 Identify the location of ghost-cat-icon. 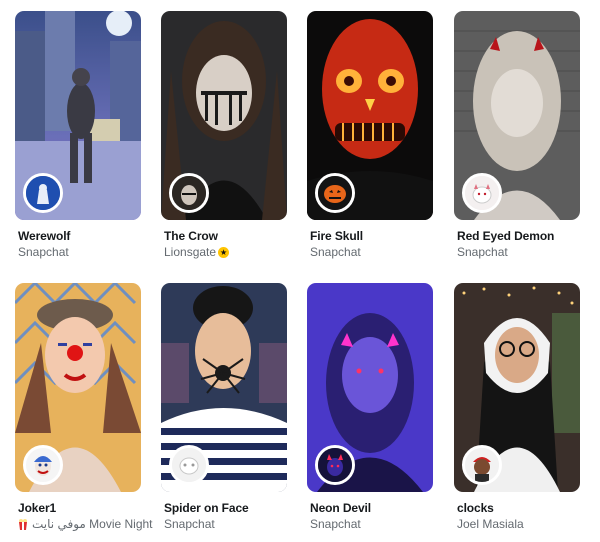
(482, 193).